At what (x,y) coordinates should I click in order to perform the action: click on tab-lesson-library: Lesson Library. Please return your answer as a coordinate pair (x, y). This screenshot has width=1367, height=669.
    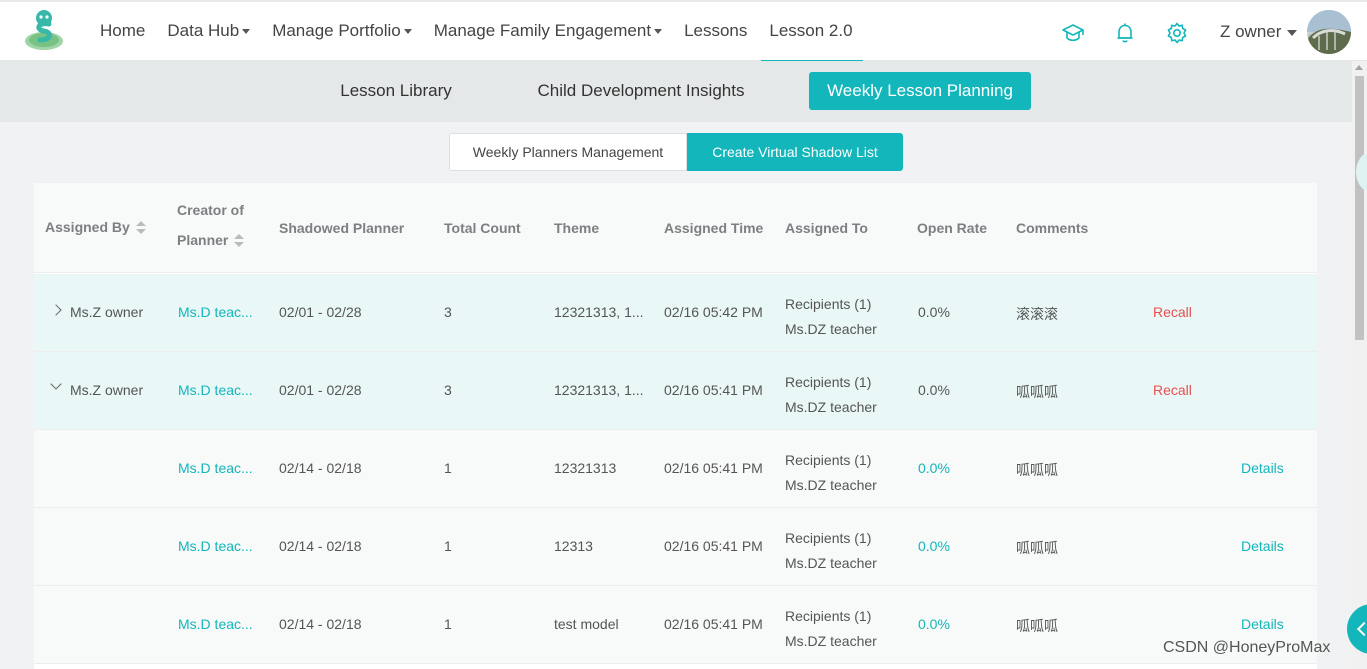
    Looking at the image, I should click on (396, 91).